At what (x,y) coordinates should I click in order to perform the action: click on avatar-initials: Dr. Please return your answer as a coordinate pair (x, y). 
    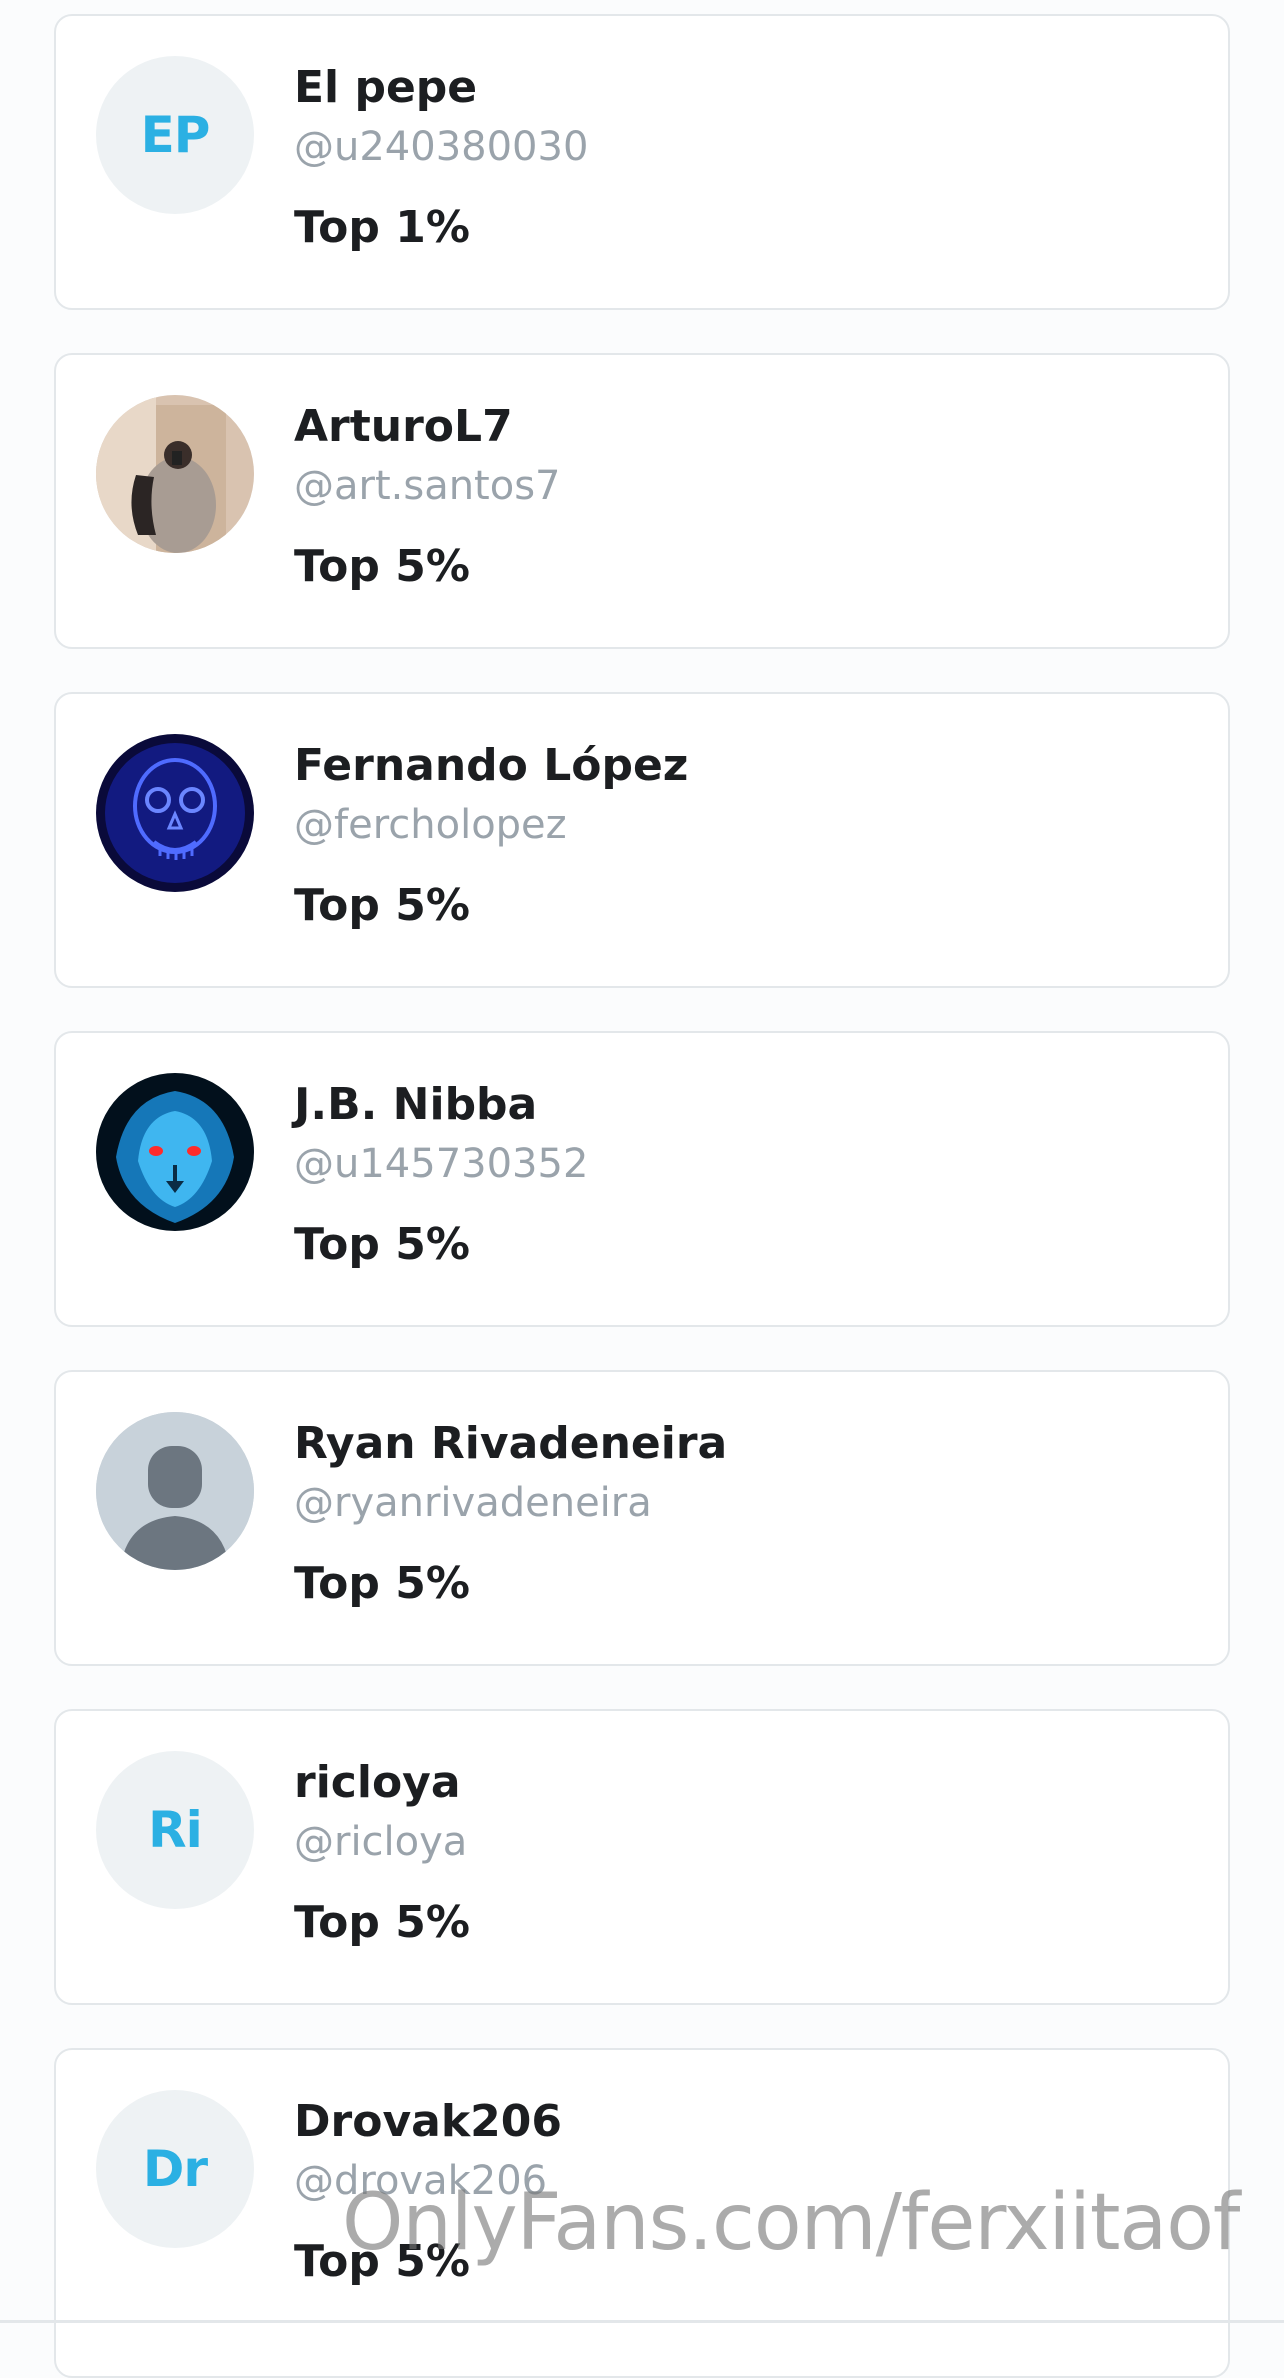
    Looking at the image, I should click on (175, 2169).